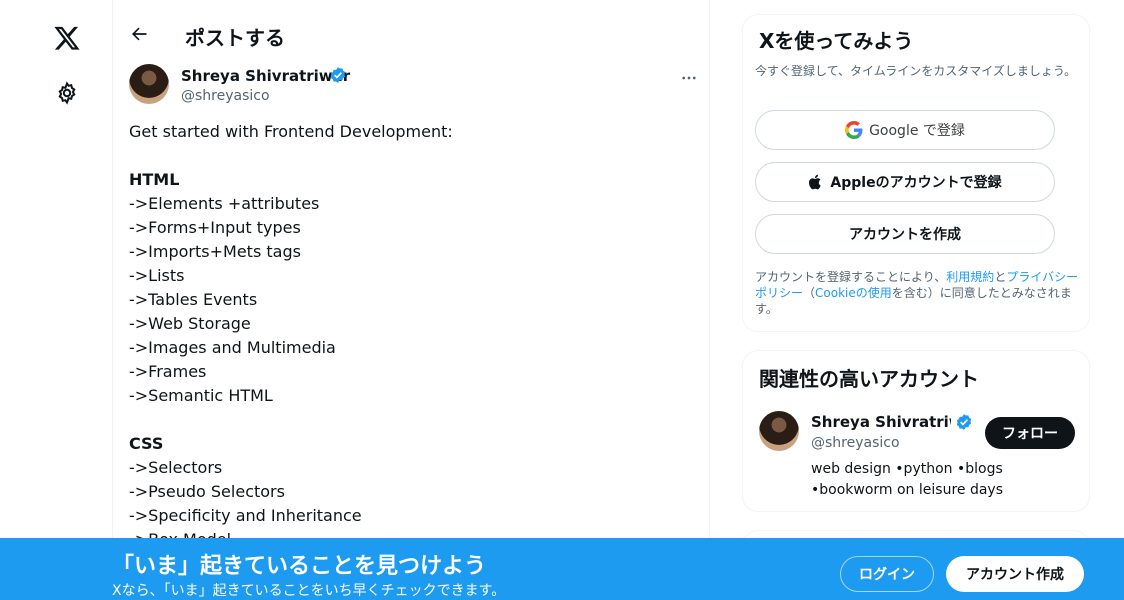 The width and height of the screenshot is (1124, 600). I want to click on post-line: ->Specificity and Inheritance, so click(245, 515).